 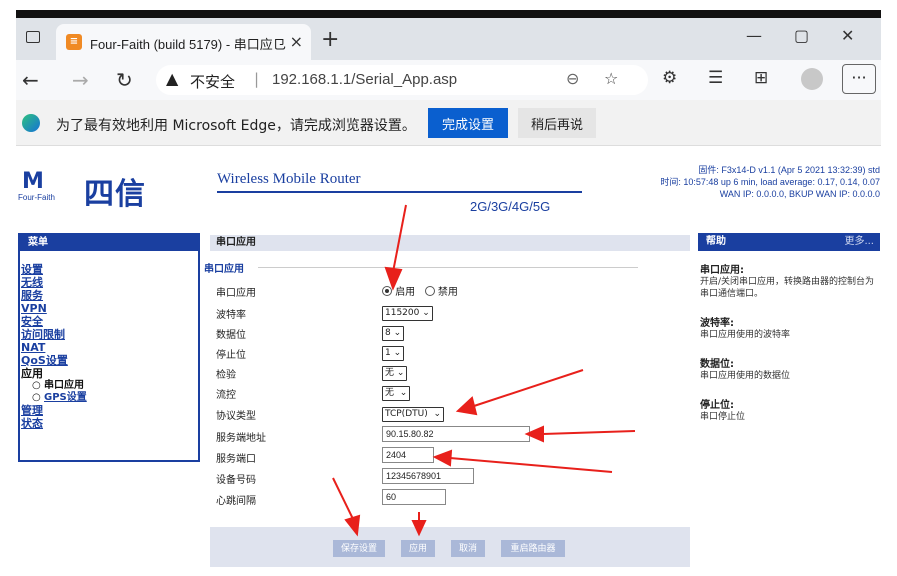 I want to click on flow-control-select: 无 ⌄, so click(x=396, y=393).